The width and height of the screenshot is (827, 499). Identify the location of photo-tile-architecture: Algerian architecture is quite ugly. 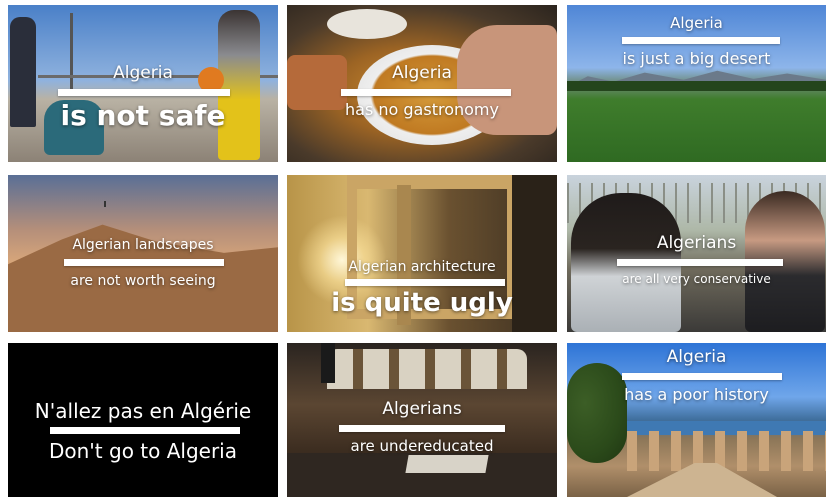
(422, 253).